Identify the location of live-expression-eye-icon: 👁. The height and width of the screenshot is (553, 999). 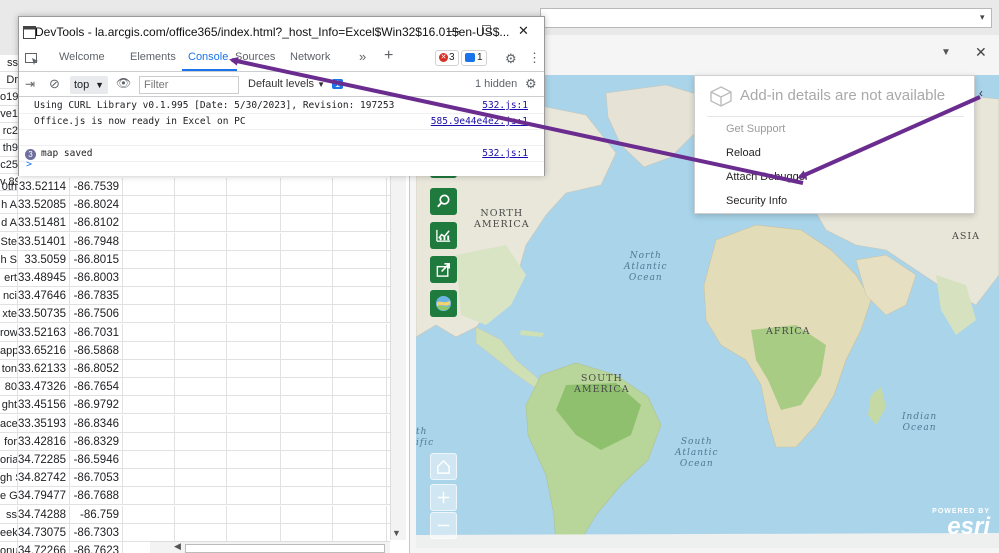
(123, 83).